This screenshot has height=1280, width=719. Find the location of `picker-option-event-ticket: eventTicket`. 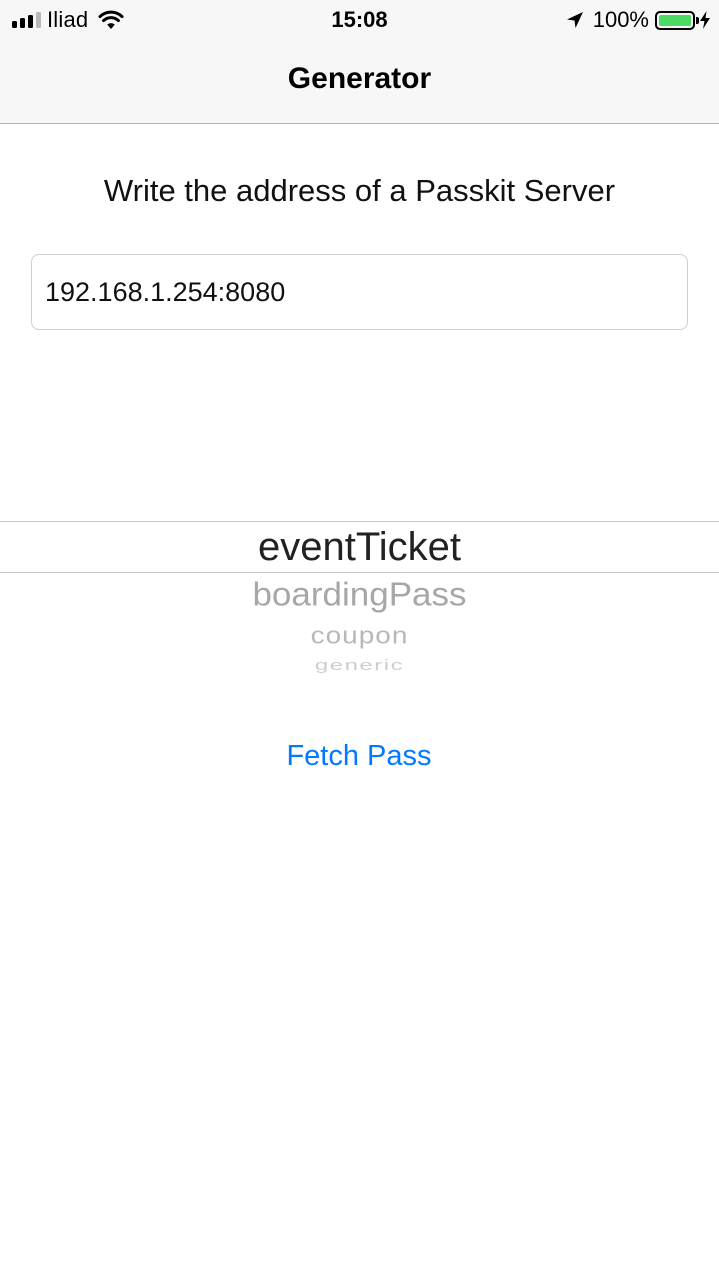

picker-option-event-ticket: eventTicket is located at coordinates (359, 547).